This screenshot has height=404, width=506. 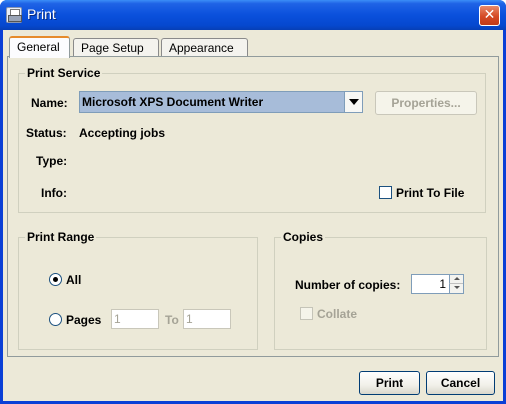 I want to click on copies-title: Copies, so click(x=303, y=237).